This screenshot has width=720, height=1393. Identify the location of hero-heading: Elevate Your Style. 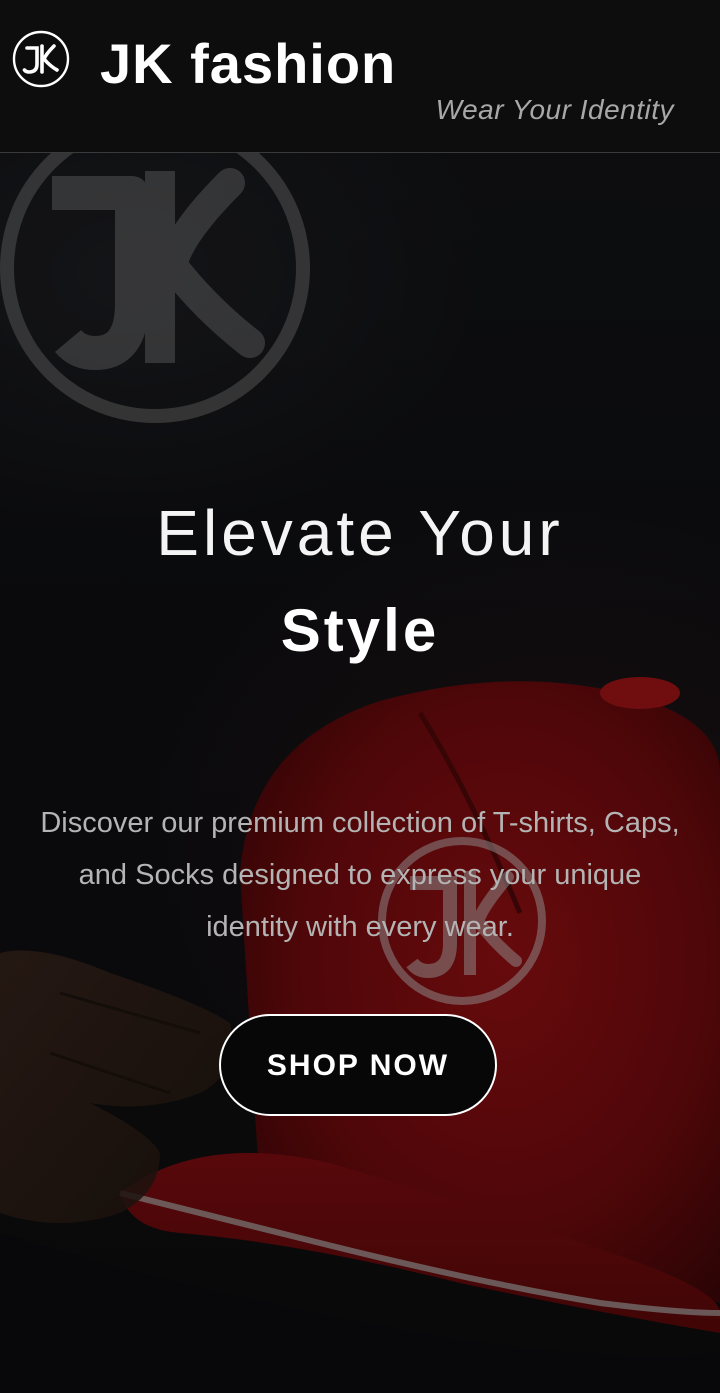
(360, 580).